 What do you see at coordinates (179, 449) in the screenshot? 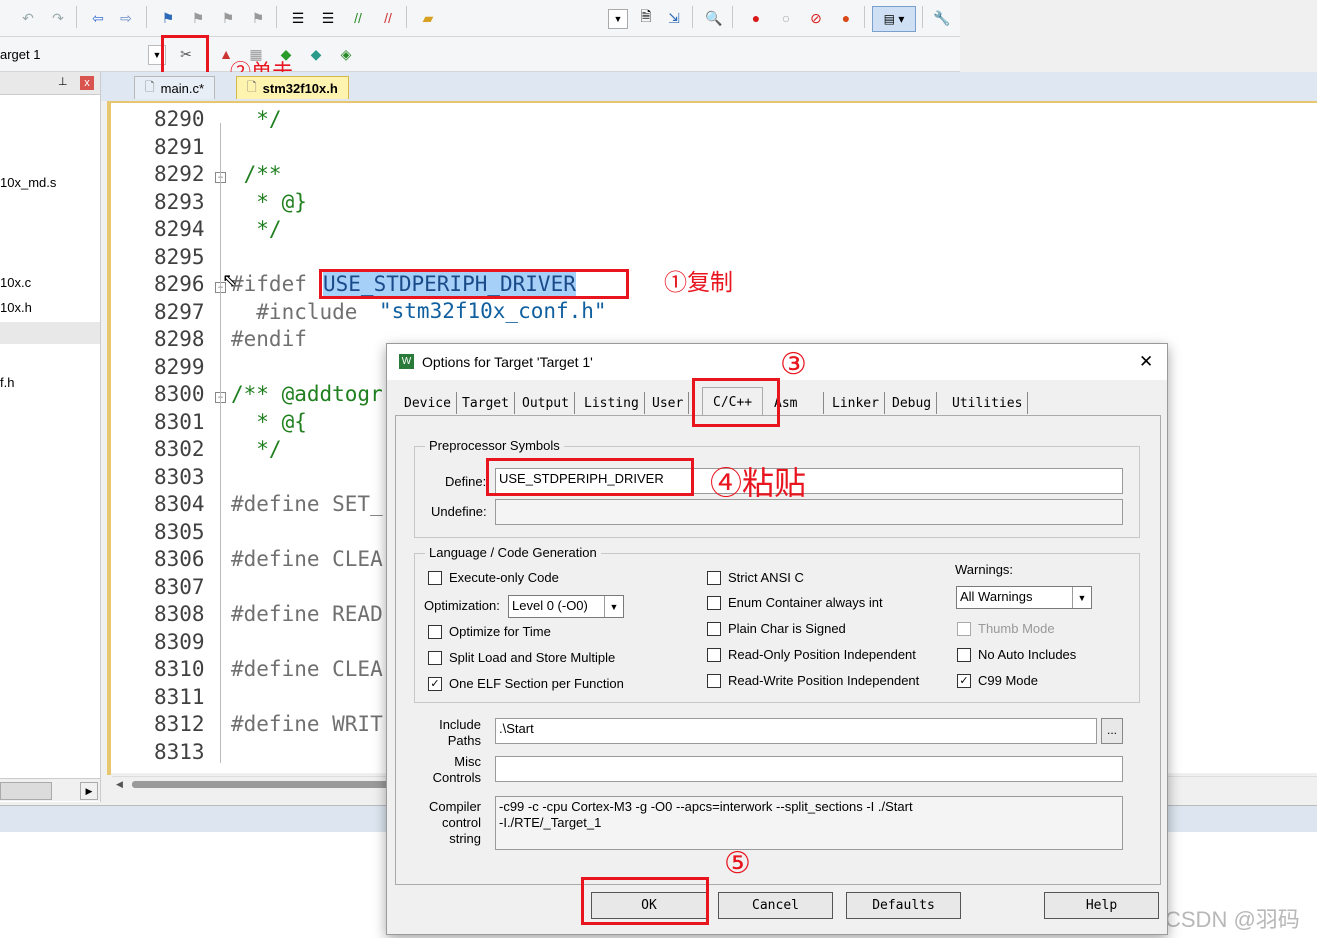
I see `line-number: 8302` at bounding box center [179, 449].